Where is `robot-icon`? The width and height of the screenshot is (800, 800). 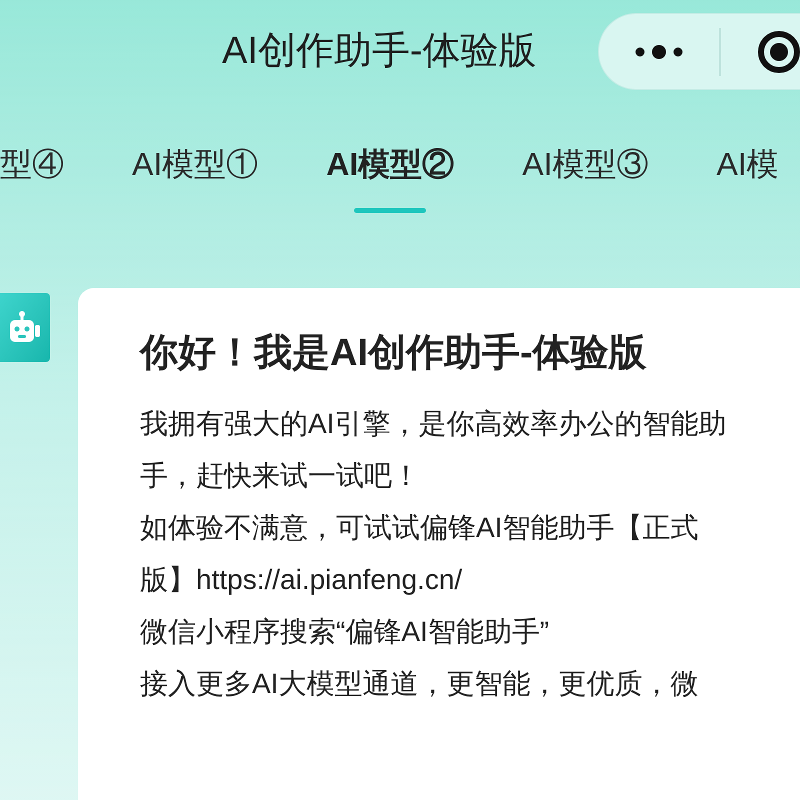 robot-icon is located at coordinates (25, 327).